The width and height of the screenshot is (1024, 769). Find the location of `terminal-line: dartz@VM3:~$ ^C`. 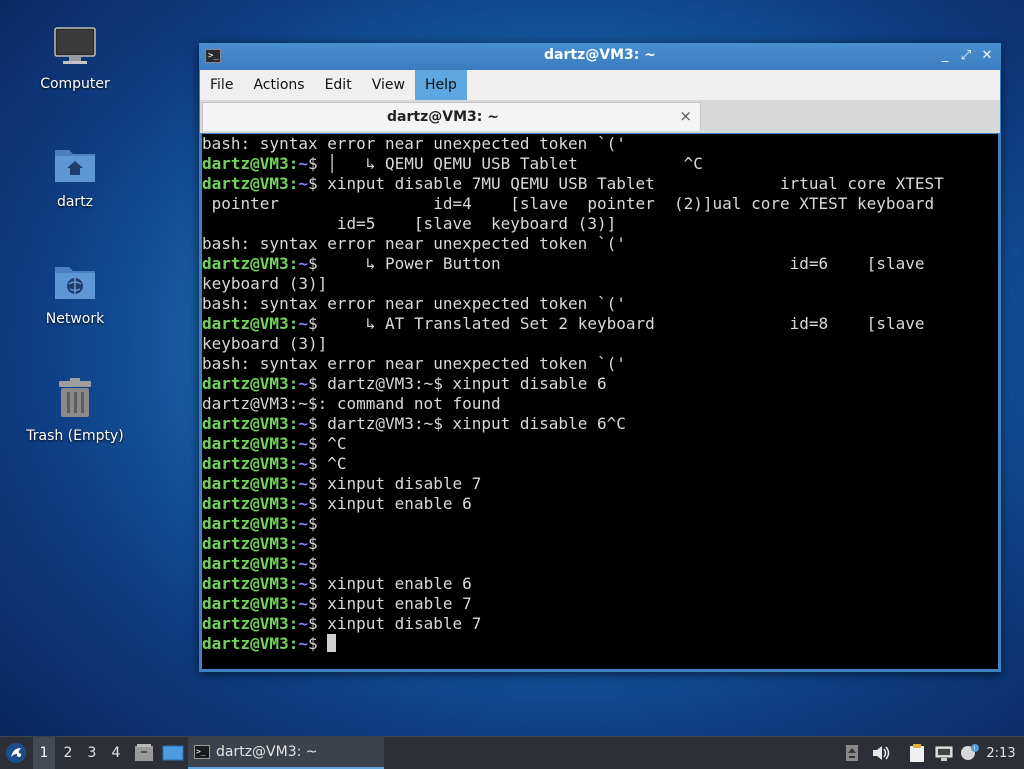

terminal-line: dartz@VM3:~$ ^C is located at coordinates (600, 444).